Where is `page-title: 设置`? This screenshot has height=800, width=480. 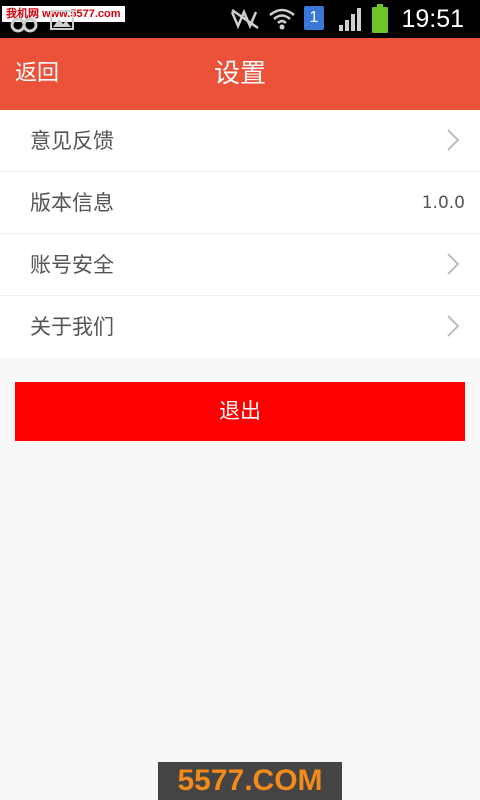 page-title: 设置 is located at coordinates (239, 74).